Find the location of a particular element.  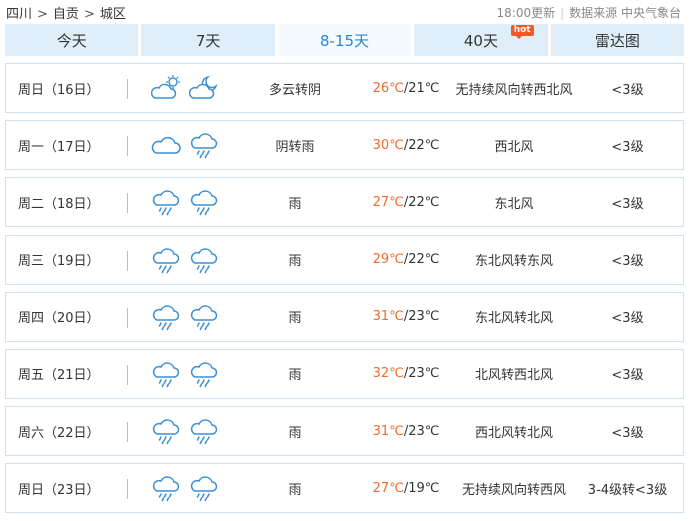

day-label: 周日（23日） is located at coordinates (59, 490).